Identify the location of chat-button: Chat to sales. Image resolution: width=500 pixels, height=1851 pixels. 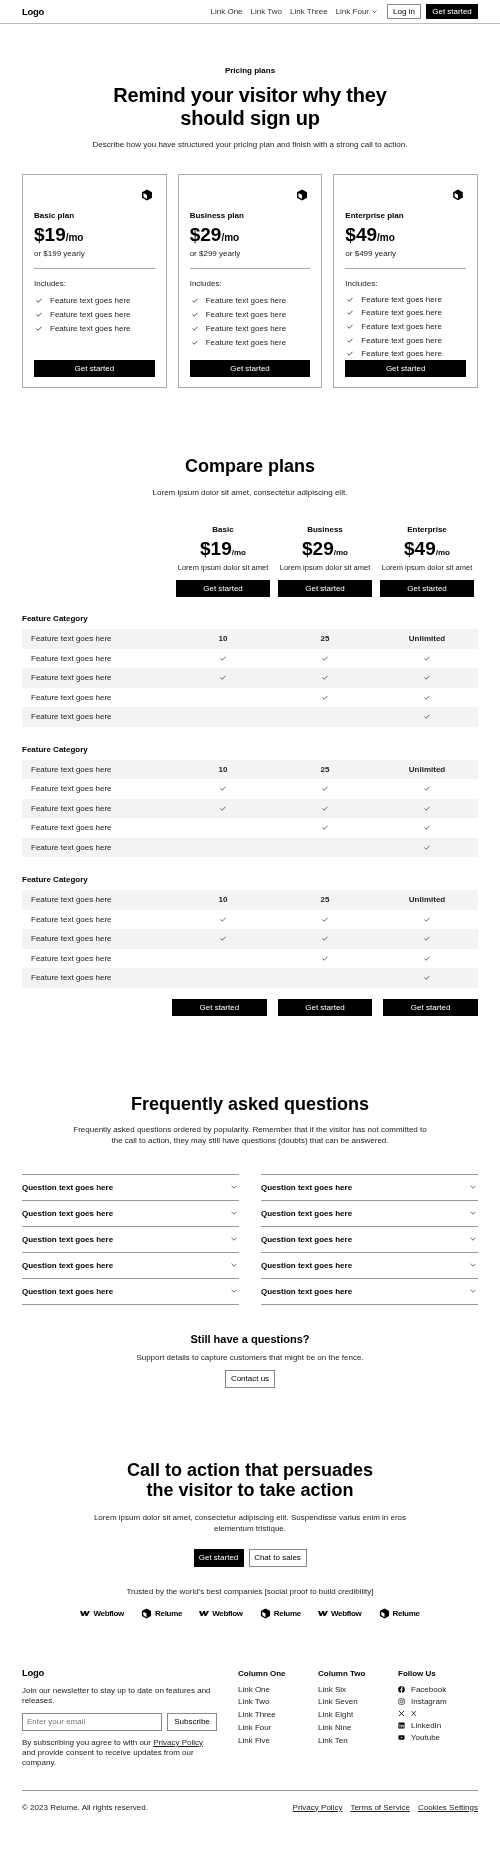
(277, 1557).